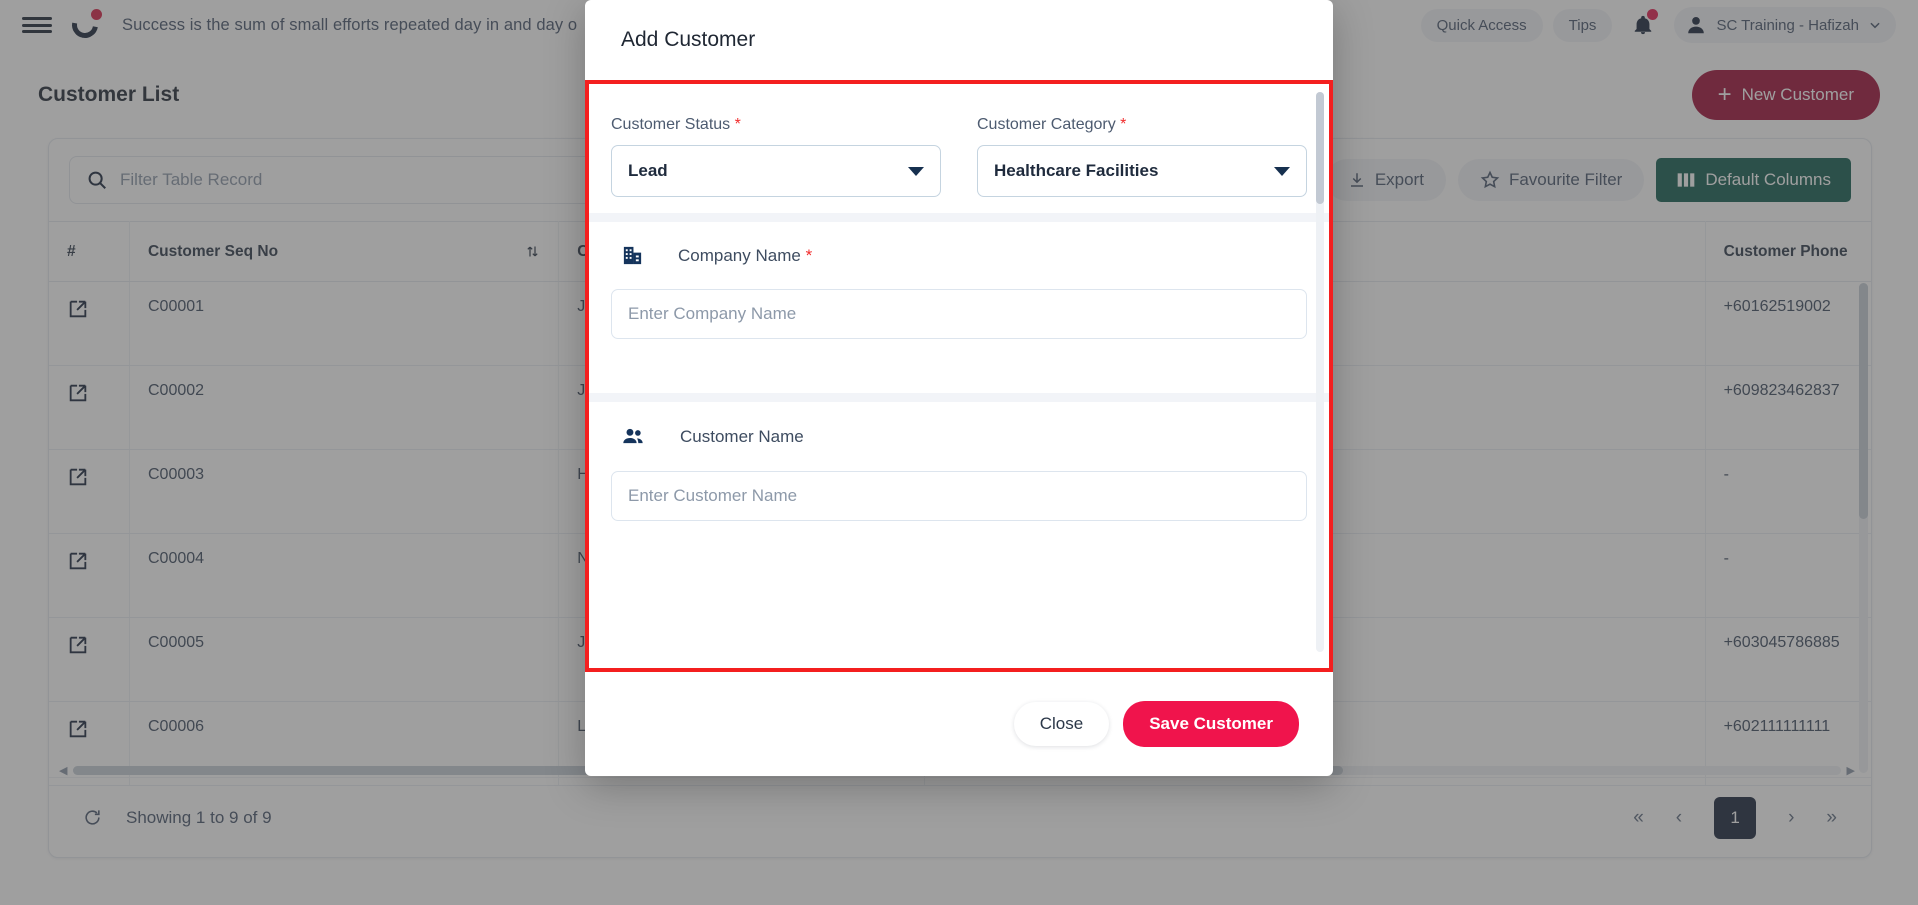 The height and width of the screenshot is (905, 1918). Describe the element at coordinates (1142, 125) in the screenshot. I see `customer-category-label: Customer Category *` at that location.